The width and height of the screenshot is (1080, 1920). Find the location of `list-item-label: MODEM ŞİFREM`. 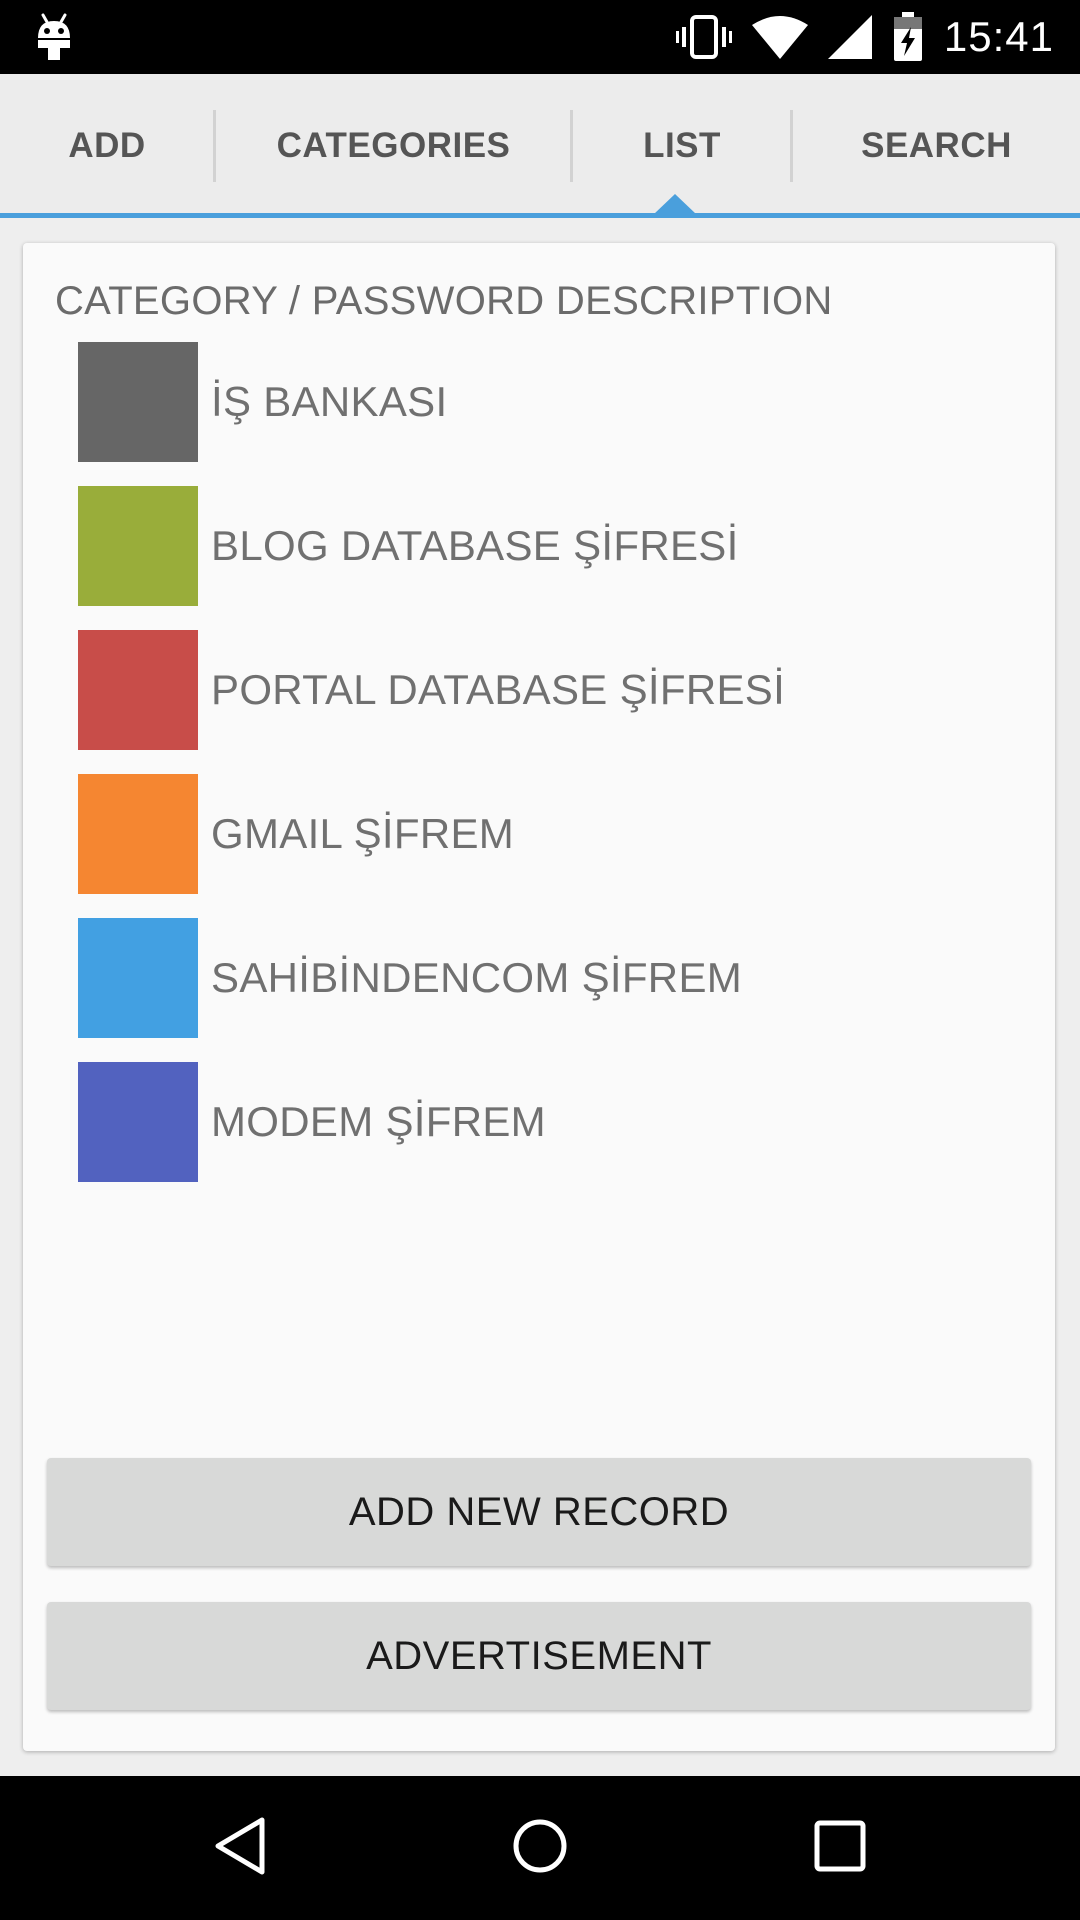

list-item-label: MODEM ŞİFREM is located at coordinates (378, 1121).